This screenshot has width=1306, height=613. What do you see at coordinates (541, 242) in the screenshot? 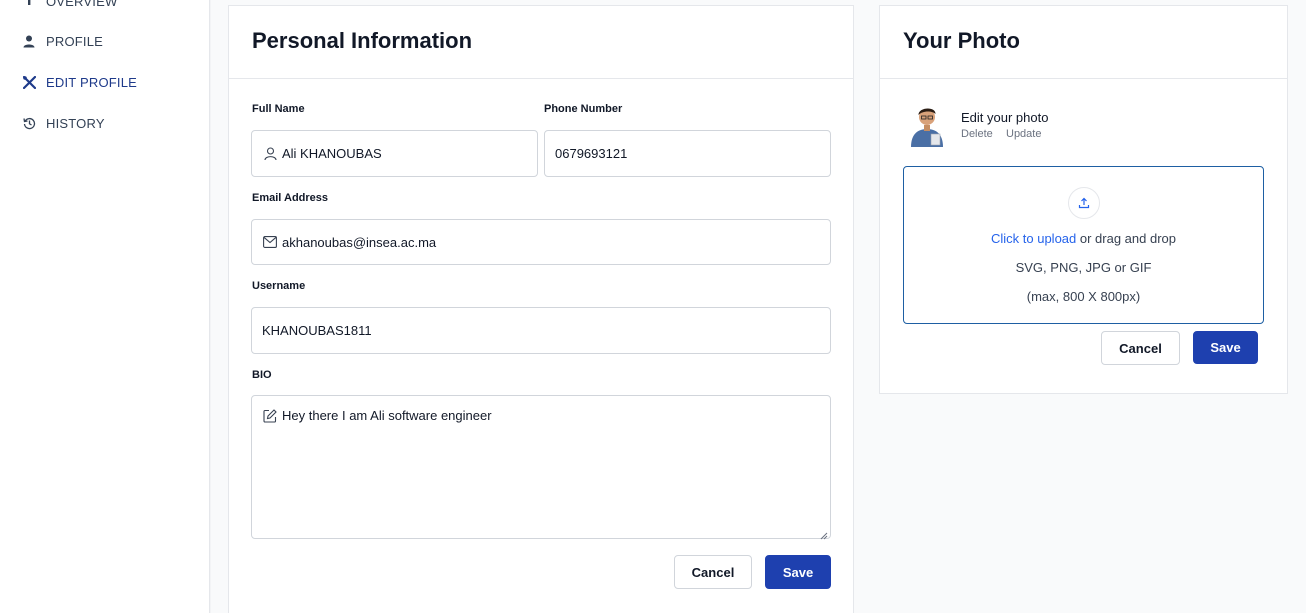
I see `email-field: akhanoubas@insea.ac.ma` at bounding box center [541, 242].